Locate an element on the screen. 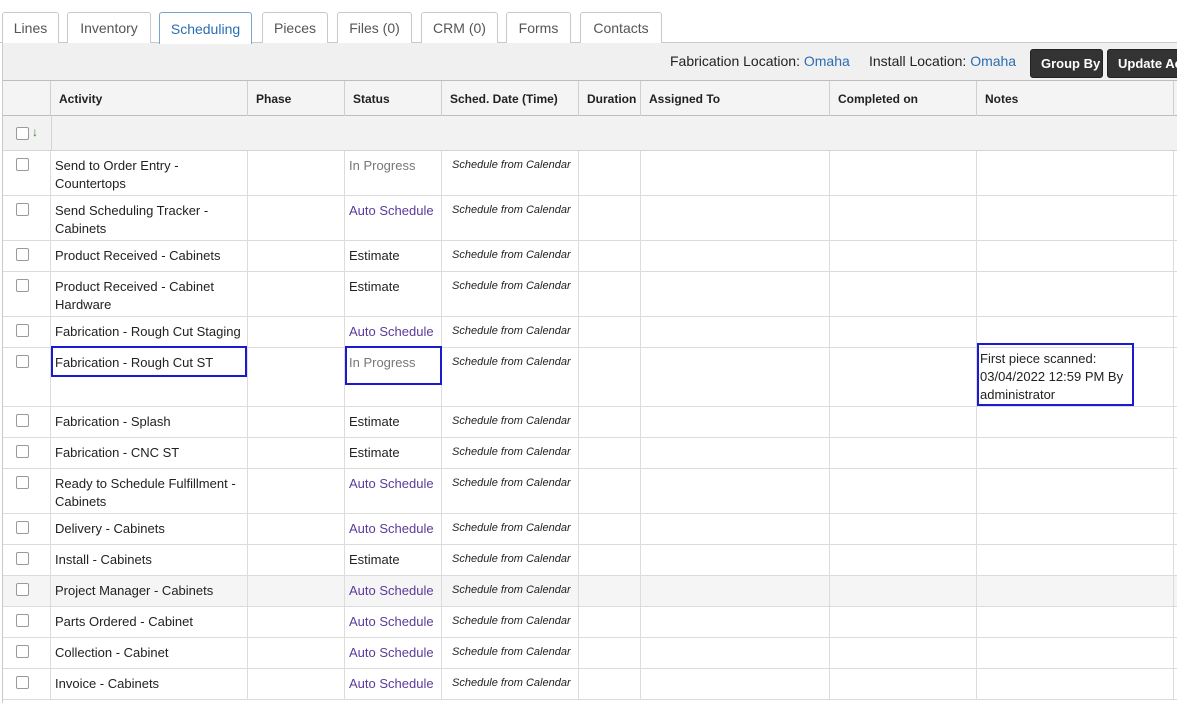 This screenshot has width=1177, height=717. activity-cell: Fabrication - Splash is located at coordinates (149, 422).